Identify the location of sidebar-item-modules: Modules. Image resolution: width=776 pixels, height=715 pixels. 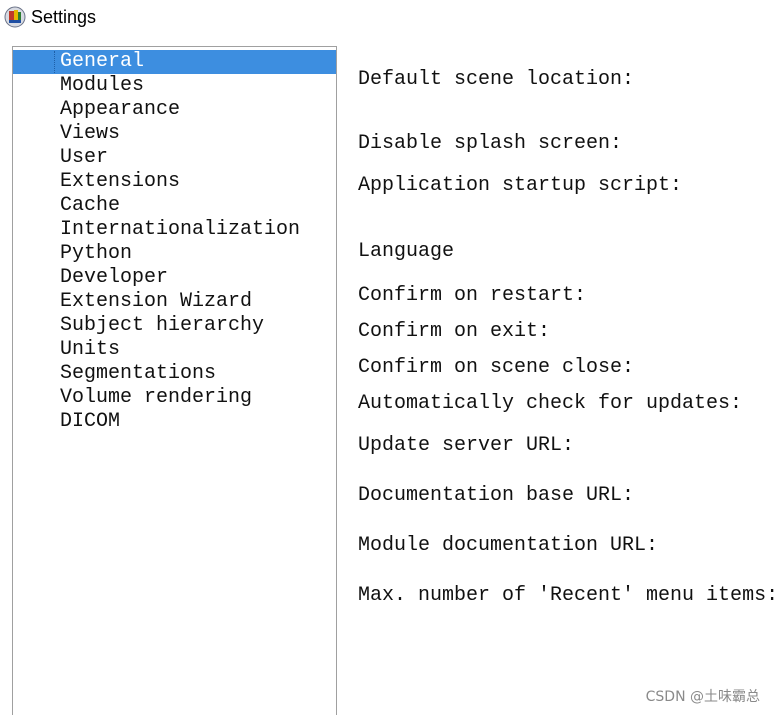
(174, 86).